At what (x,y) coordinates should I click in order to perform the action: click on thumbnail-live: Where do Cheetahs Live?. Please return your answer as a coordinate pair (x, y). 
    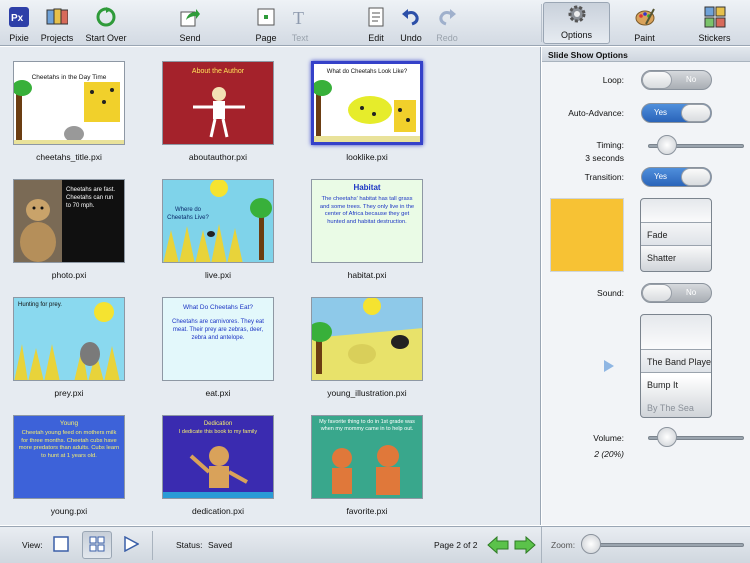
    Looking at the image, I should click on (218, 221).